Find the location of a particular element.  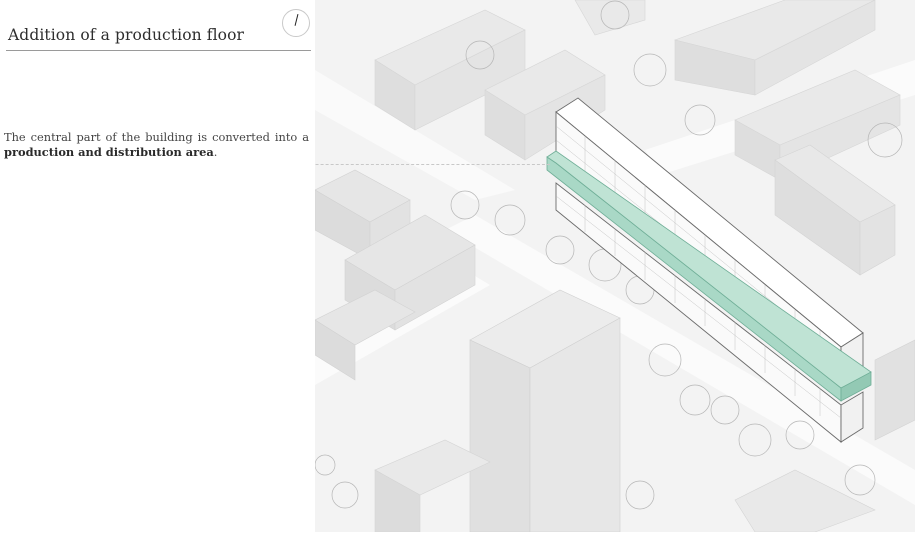

description-highlight: production and distribution area is located at coordinates (109, 152).